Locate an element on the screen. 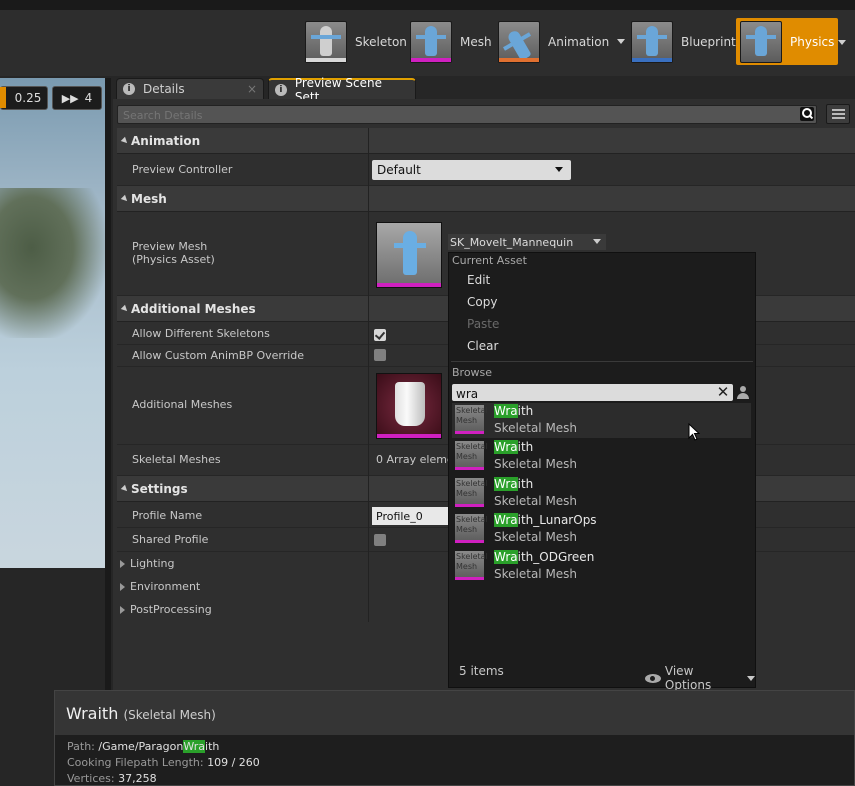 Image resolution: width=855 pixels, height=786 pixels. tooltip-vertices: Vertices: 37,258 is located at coordinates (112, 778).